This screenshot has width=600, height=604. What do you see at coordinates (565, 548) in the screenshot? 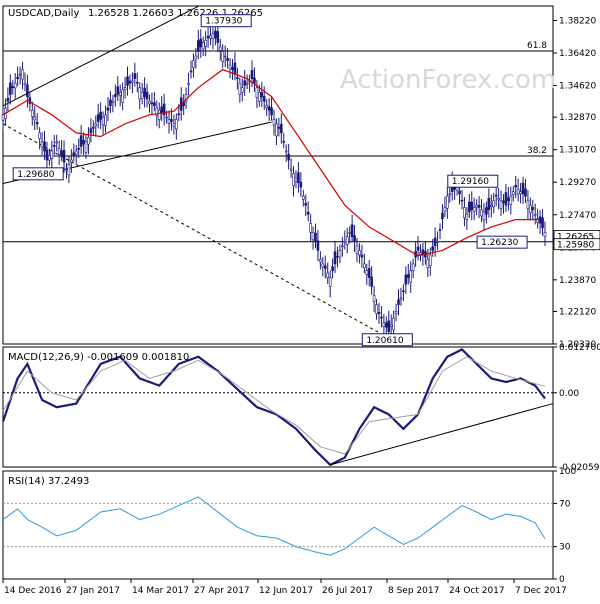
I see `rsi-tick-label: 30` at bounding box center [565, 548].